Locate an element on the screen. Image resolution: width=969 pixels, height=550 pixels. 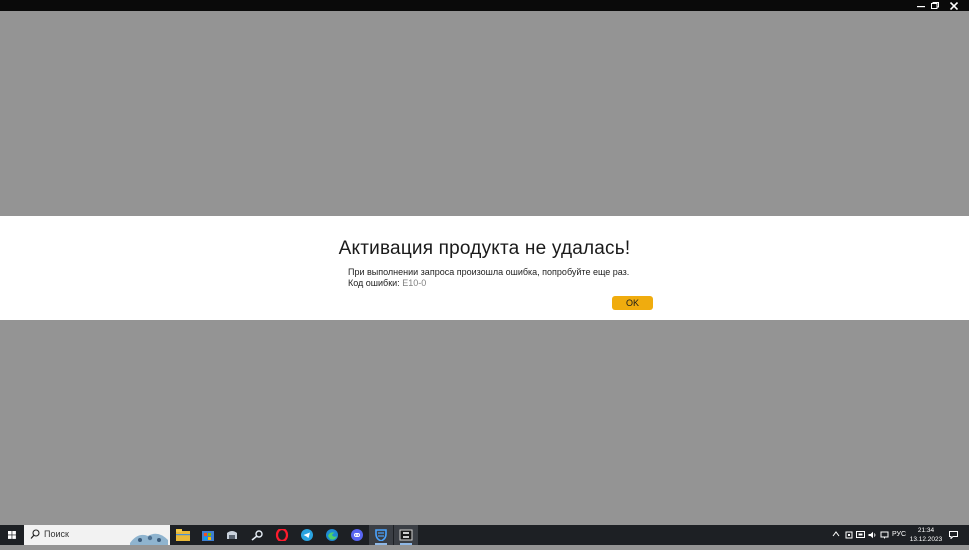
dialog-title: Активация продукта не удалась! is located at coordinates (484, 248).